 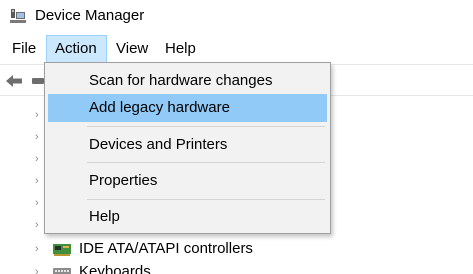 What do you see at coordinates (187, 217) in the screenshot?
I see `menu-item-help: Help` at bounding box center [187, 217].